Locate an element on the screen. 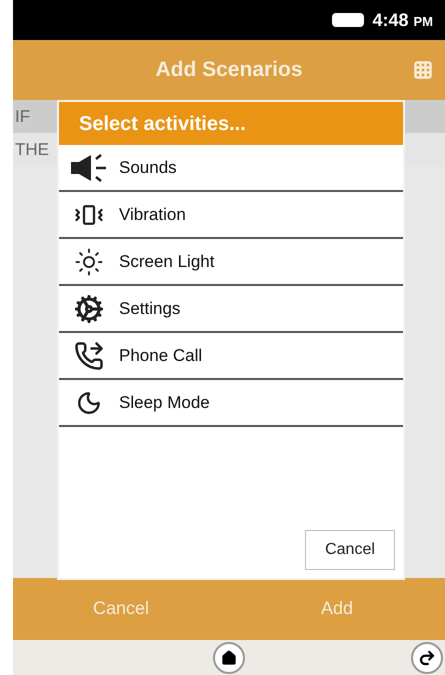 The image size is (445, 675). home-button is located at coordinates (229, 658).